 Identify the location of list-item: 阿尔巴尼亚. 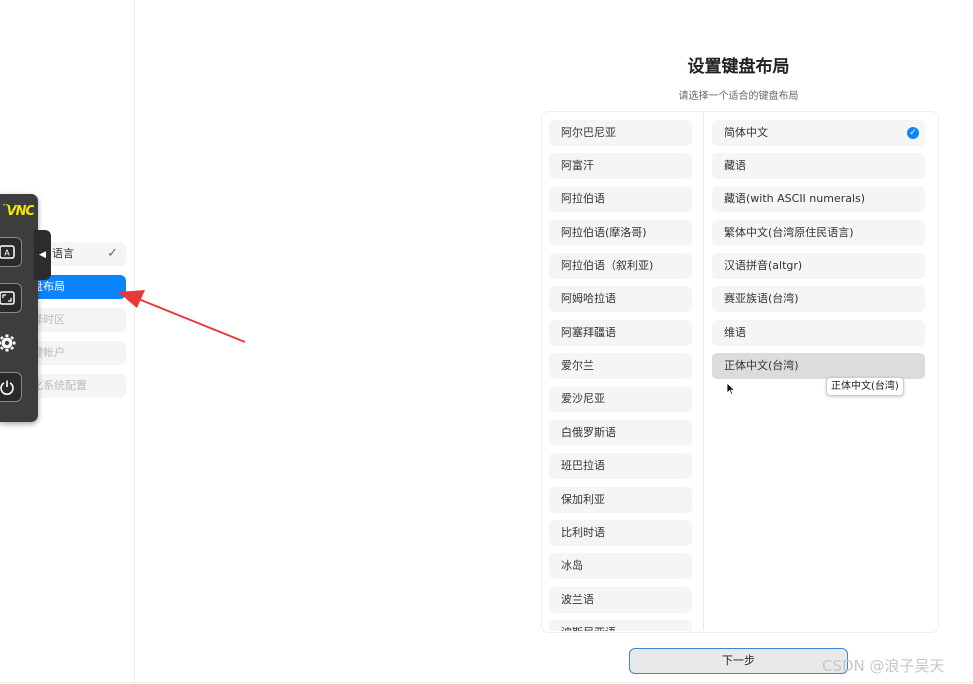
(620, 133).